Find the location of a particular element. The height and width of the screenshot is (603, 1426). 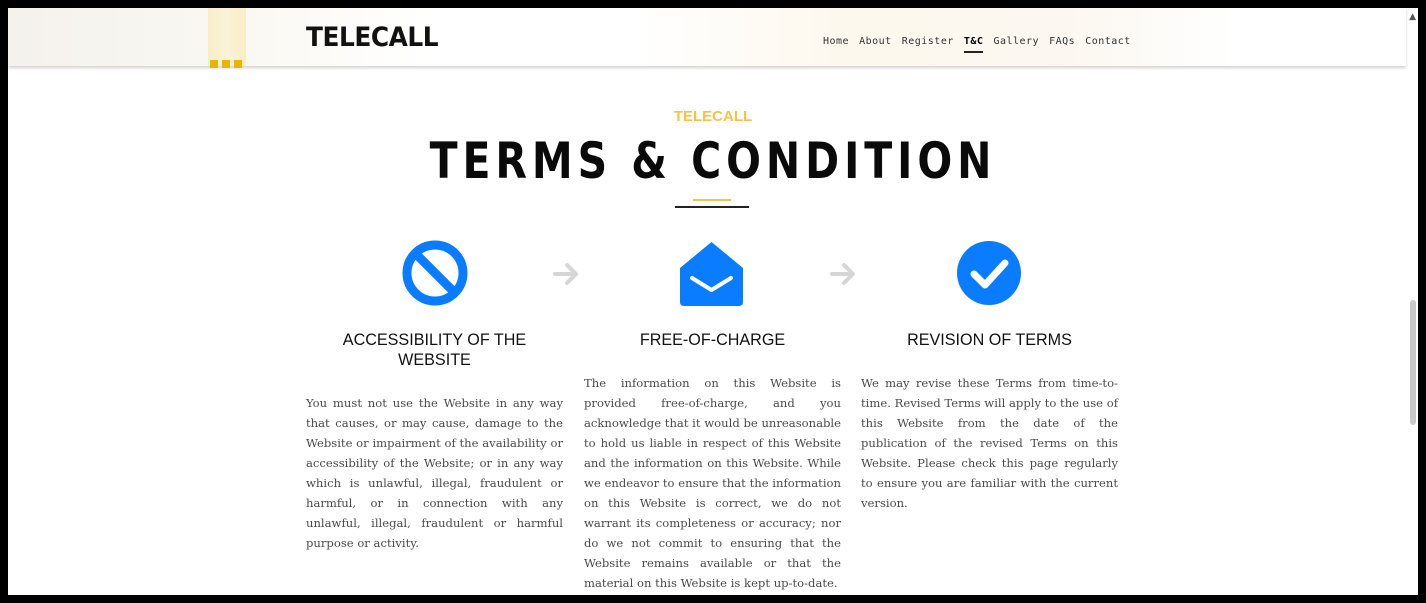

column-title: ACCESSIBILITY OF THE WEBSITE is located at coordinates (434, 349).